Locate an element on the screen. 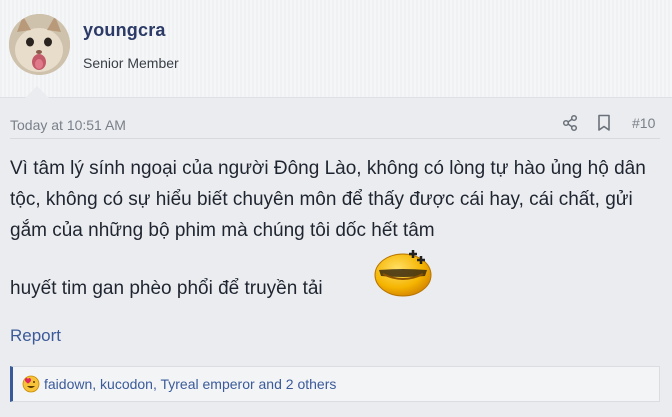 This screenshot has width=672, height=417. grinning-smiley-icon is located at coordinates (403, 273).